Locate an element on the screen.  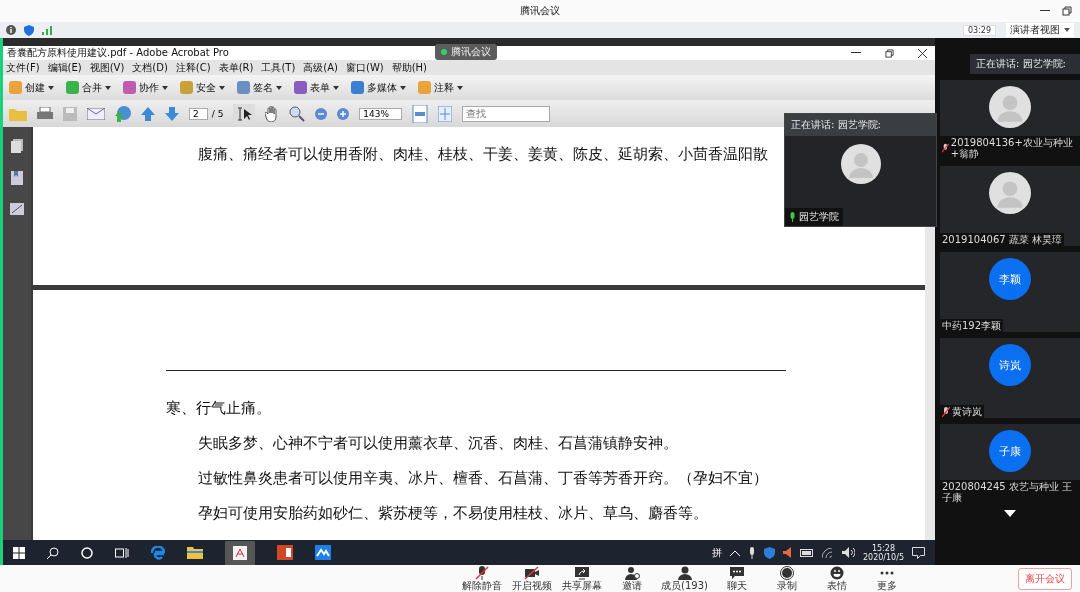
avatar: 李颖 is located at coordinates (1010, 279).